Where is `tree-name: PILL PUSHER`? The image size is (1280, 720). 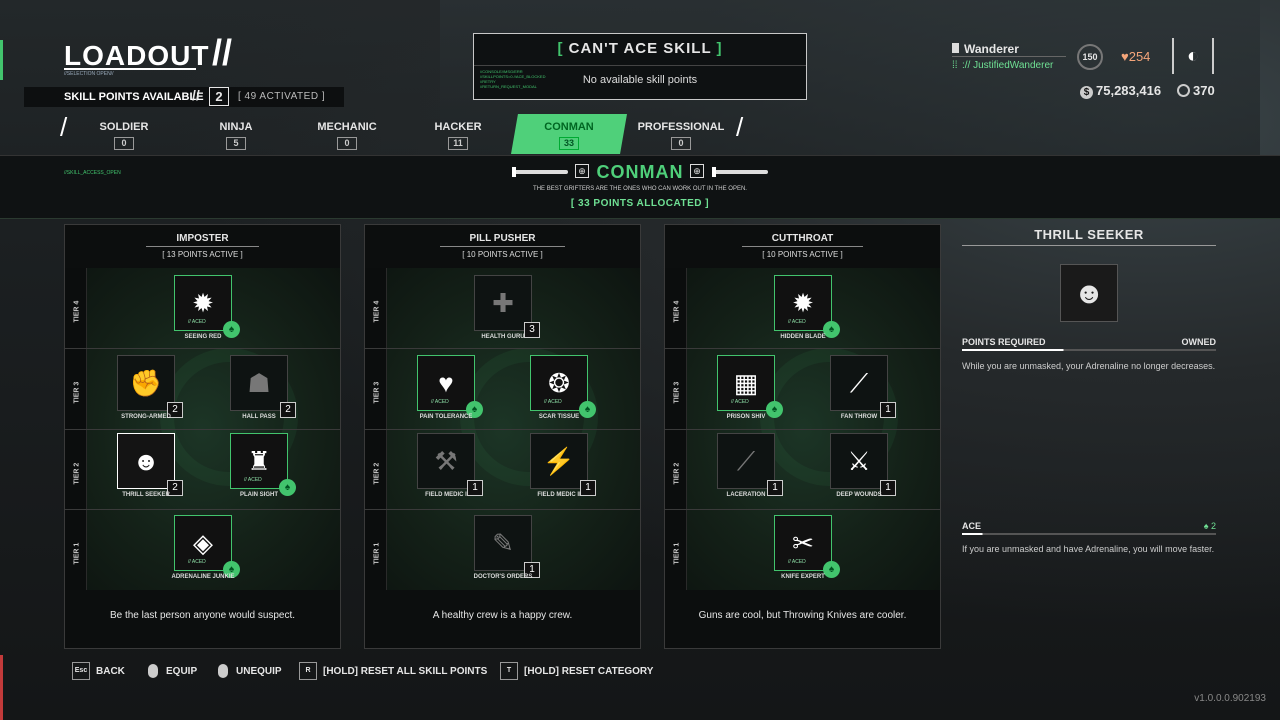
tree-name: PILL PUSHER is located at coordinates (502, 240).